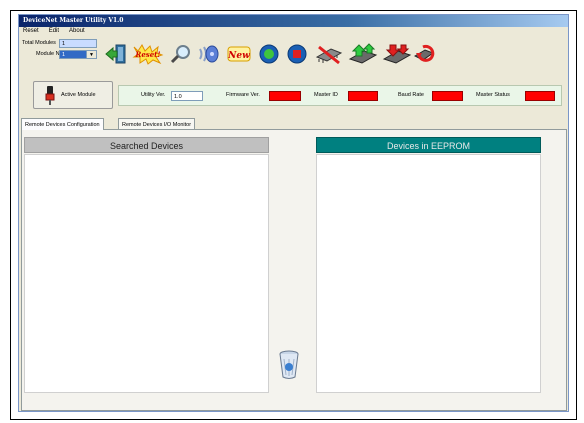 The width and height of the screenshot is (584, 423). What do you see at coordinates (289, 364) in the screenshot?
I see `recycle-bin-icon` at bounding box center [289, 364].